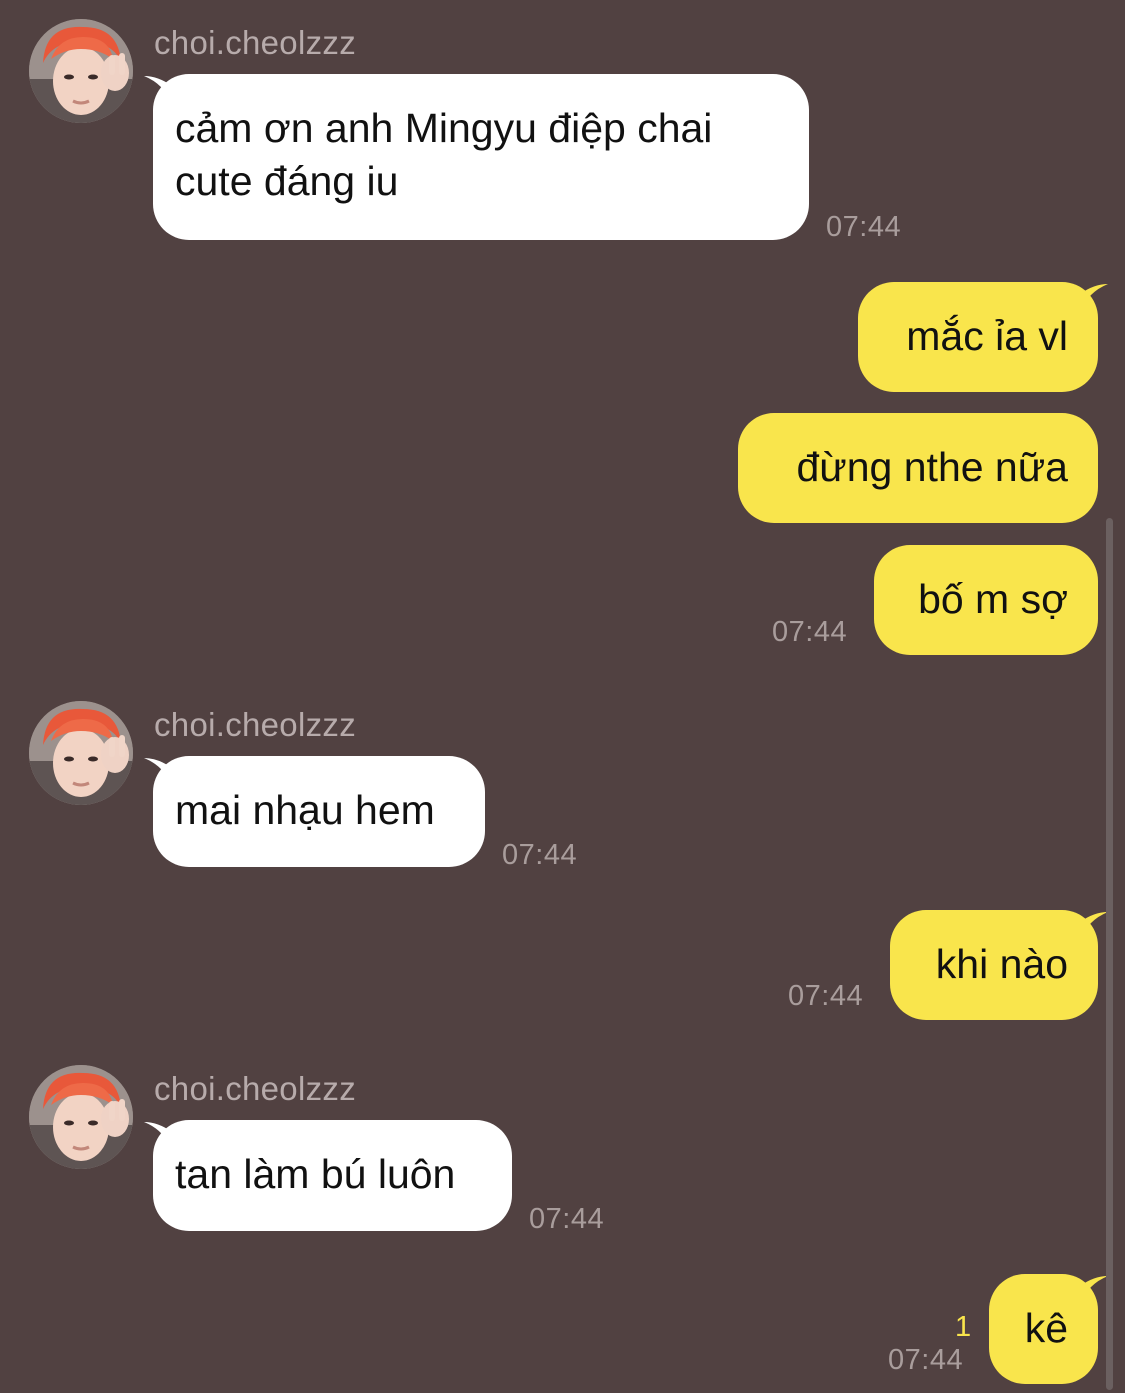 The width and height of the screenshot is (1125, 1393). Describe the element at coordinates (978, 337) in the screenshot. I see `message-bubble-outgoing: mắc ỉa vl` at that location.